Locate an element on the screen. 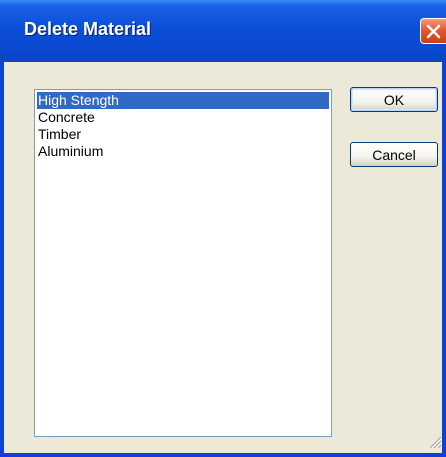  title-bar: Delete Material is located at coordinates (223, 31).